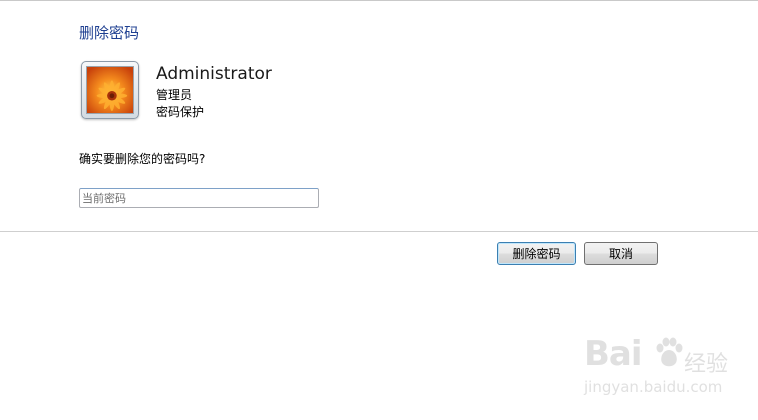 This screenshot has height=420, width=758. What do you see at coordinates (613, 354) in the screenshot?
I see `watermark-brand: Bai` at bounding box center [613, 354].